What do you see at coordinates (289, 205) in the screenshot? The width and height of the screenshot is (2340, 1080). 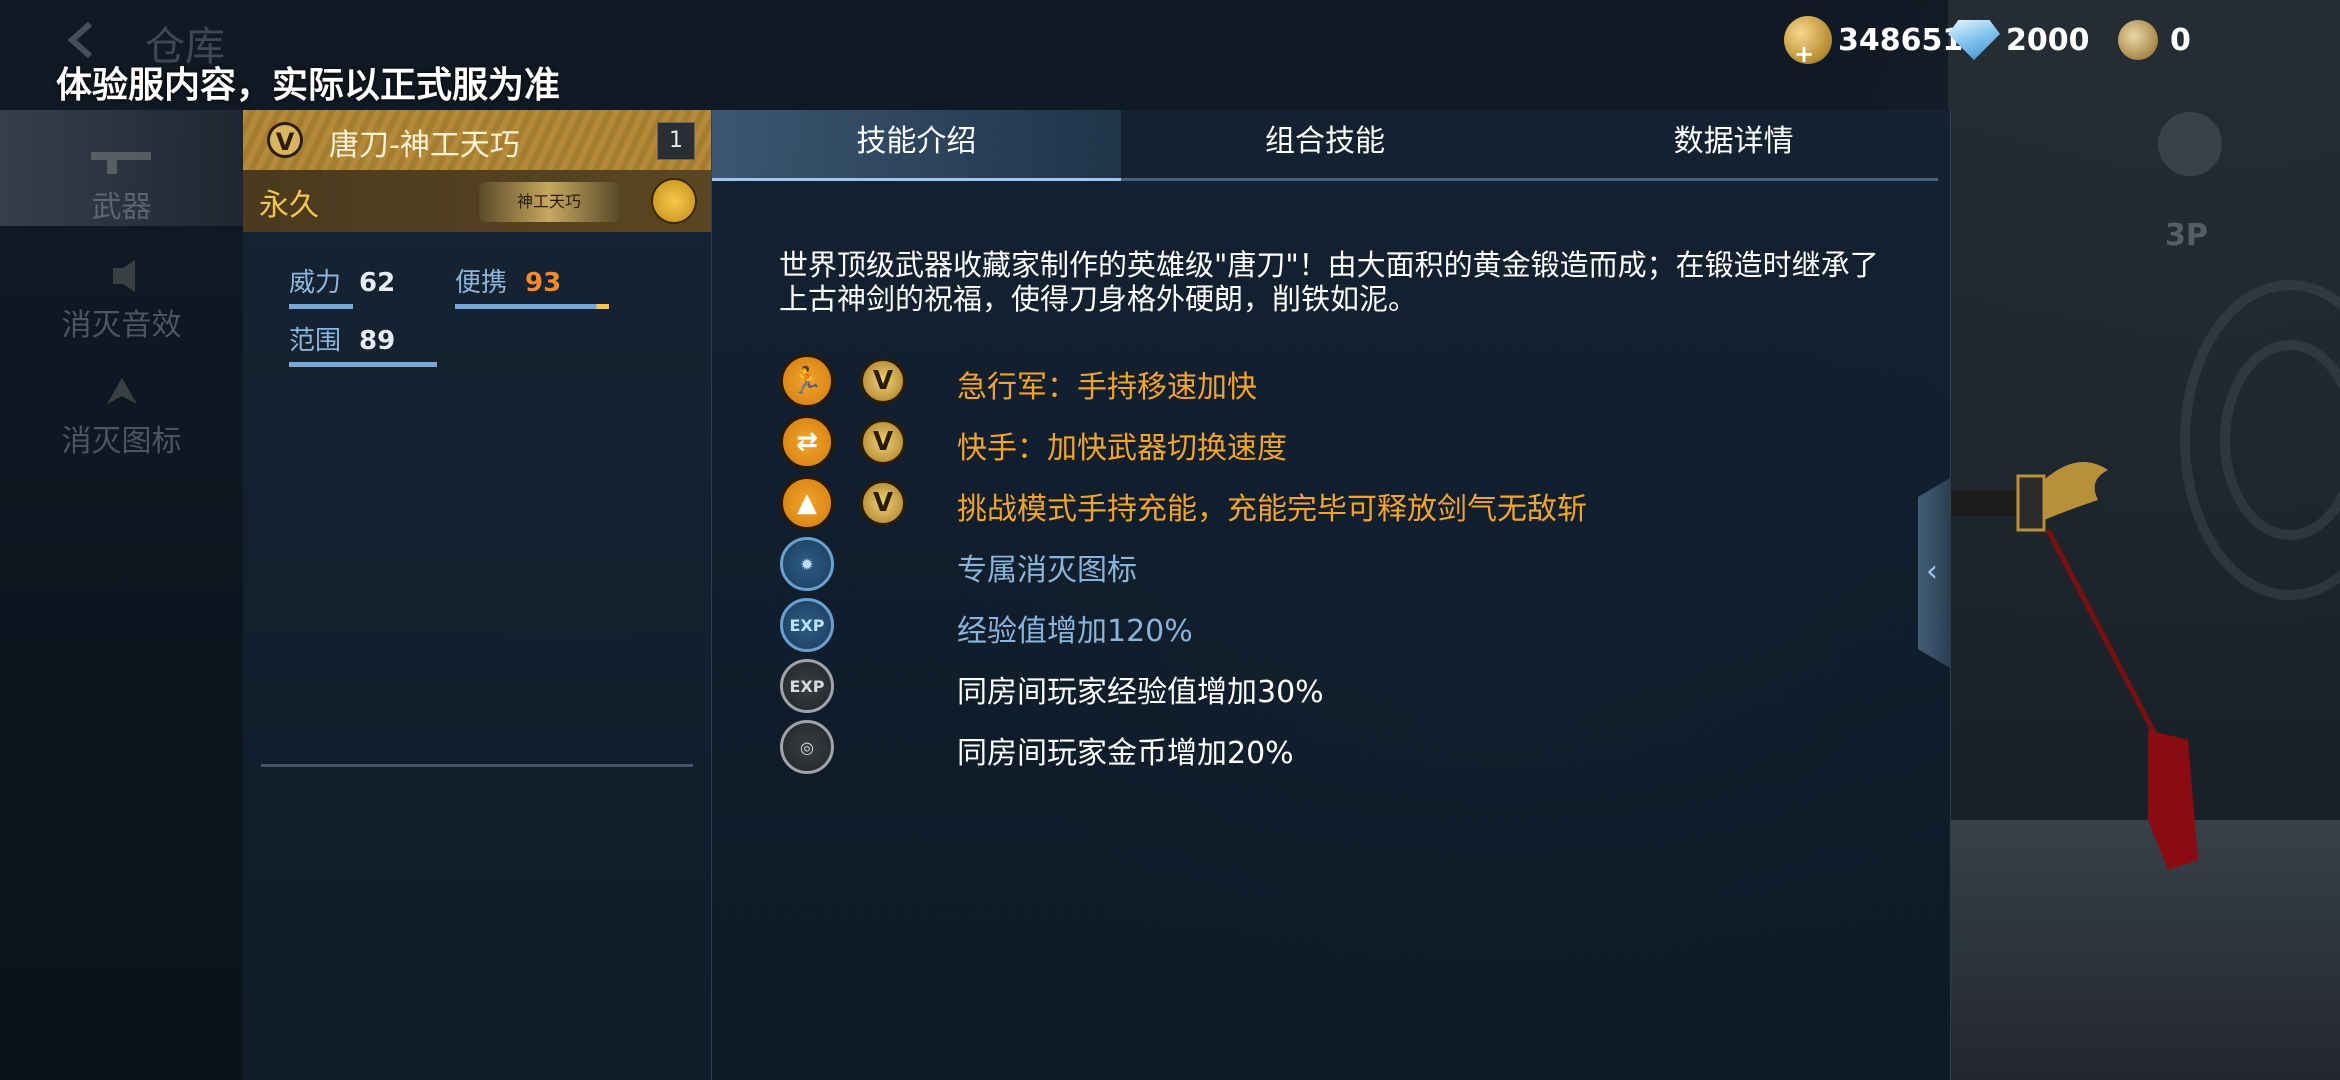 I see `weapon-duration: 永久` at bounding box center [289, 205].